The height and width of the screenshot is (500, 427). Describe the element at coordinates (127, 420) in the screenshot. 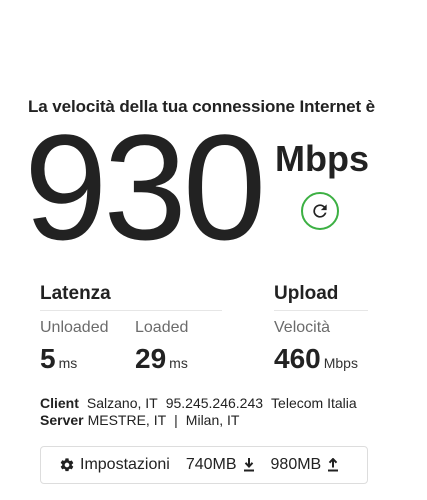

I see `server-location: MESTRE, IT` at that location.